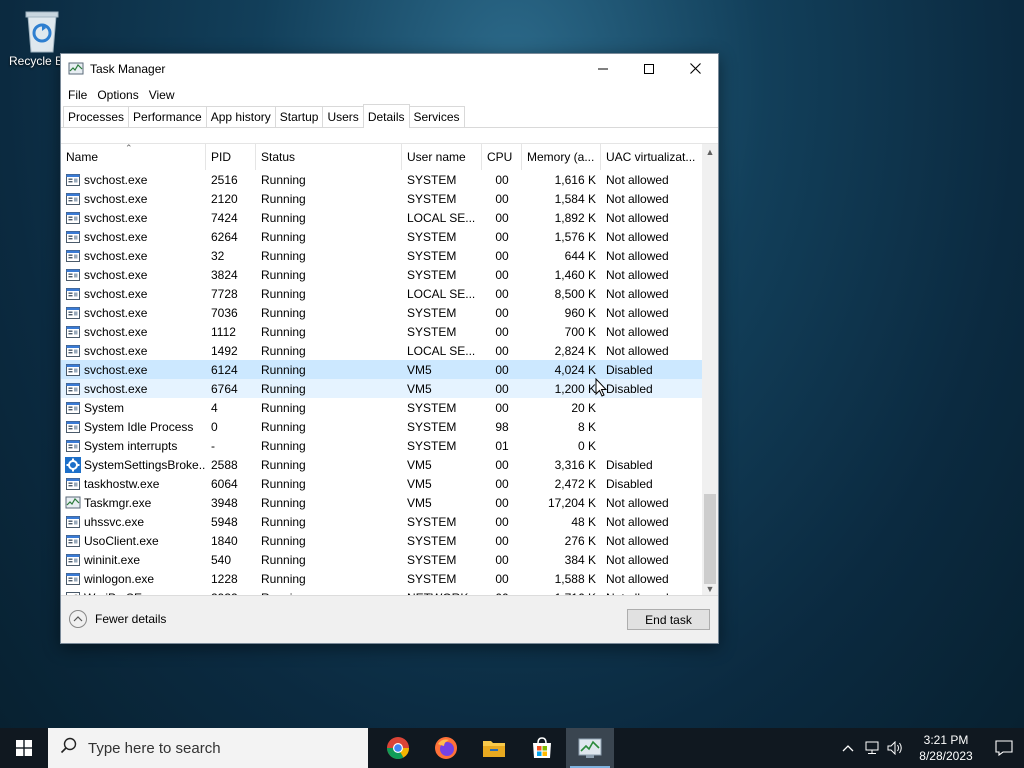 This screenshot has width=1024, height=768. Describe the element at coordinates (24, 748) in the screenshot. I see `start-button` at that location.